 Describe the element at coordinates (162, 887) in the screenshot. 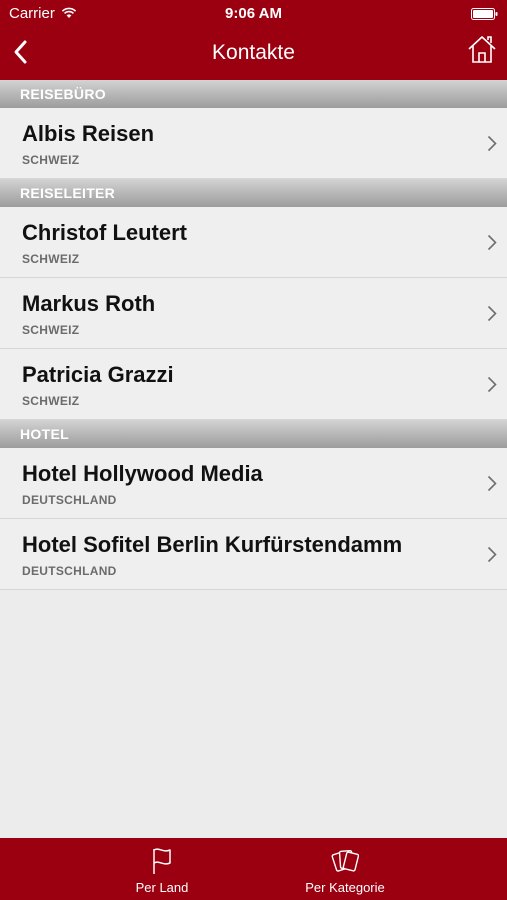

I see `tab-label: Per Land` at that location.